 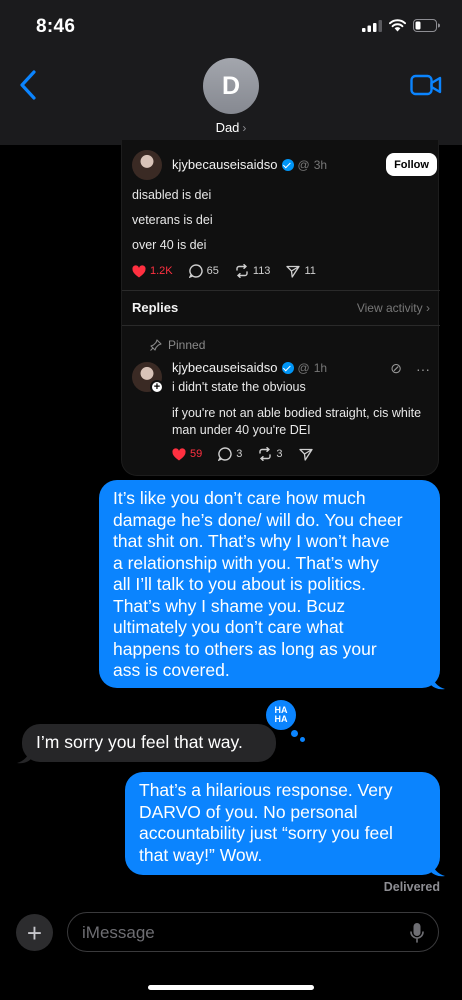 I want to click on comment-count: 3, so click(x=239, y=454).